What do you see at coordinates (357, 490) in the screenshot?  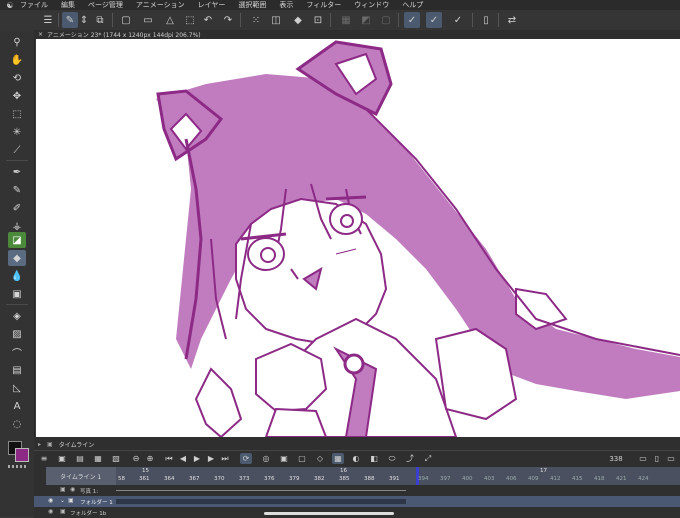 I see `layer-row: ▣ ◉ 写真 1:` at bounding box center [357, 490].